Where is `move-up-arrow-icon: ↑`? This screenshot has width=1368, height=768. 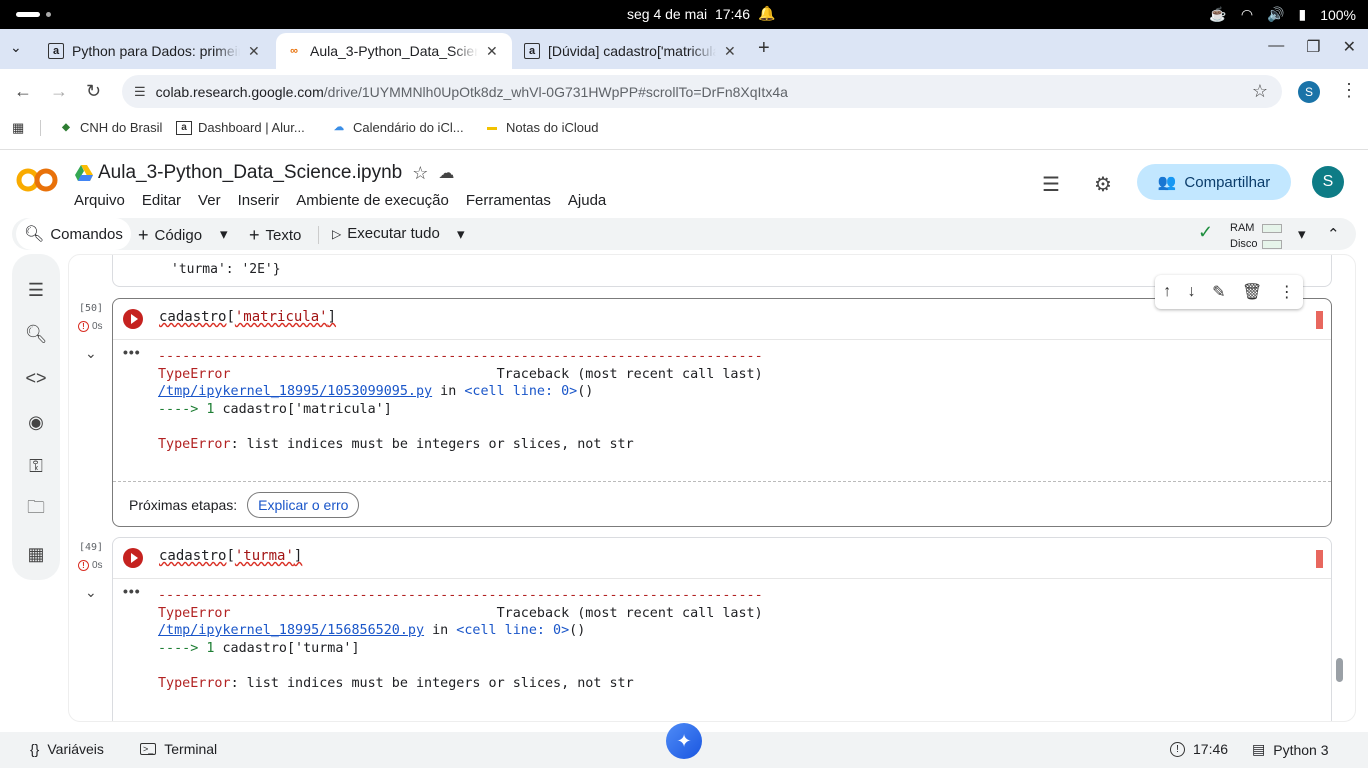 move-up-arrow-icon: ↑ is located at coordinates (1167, 292).